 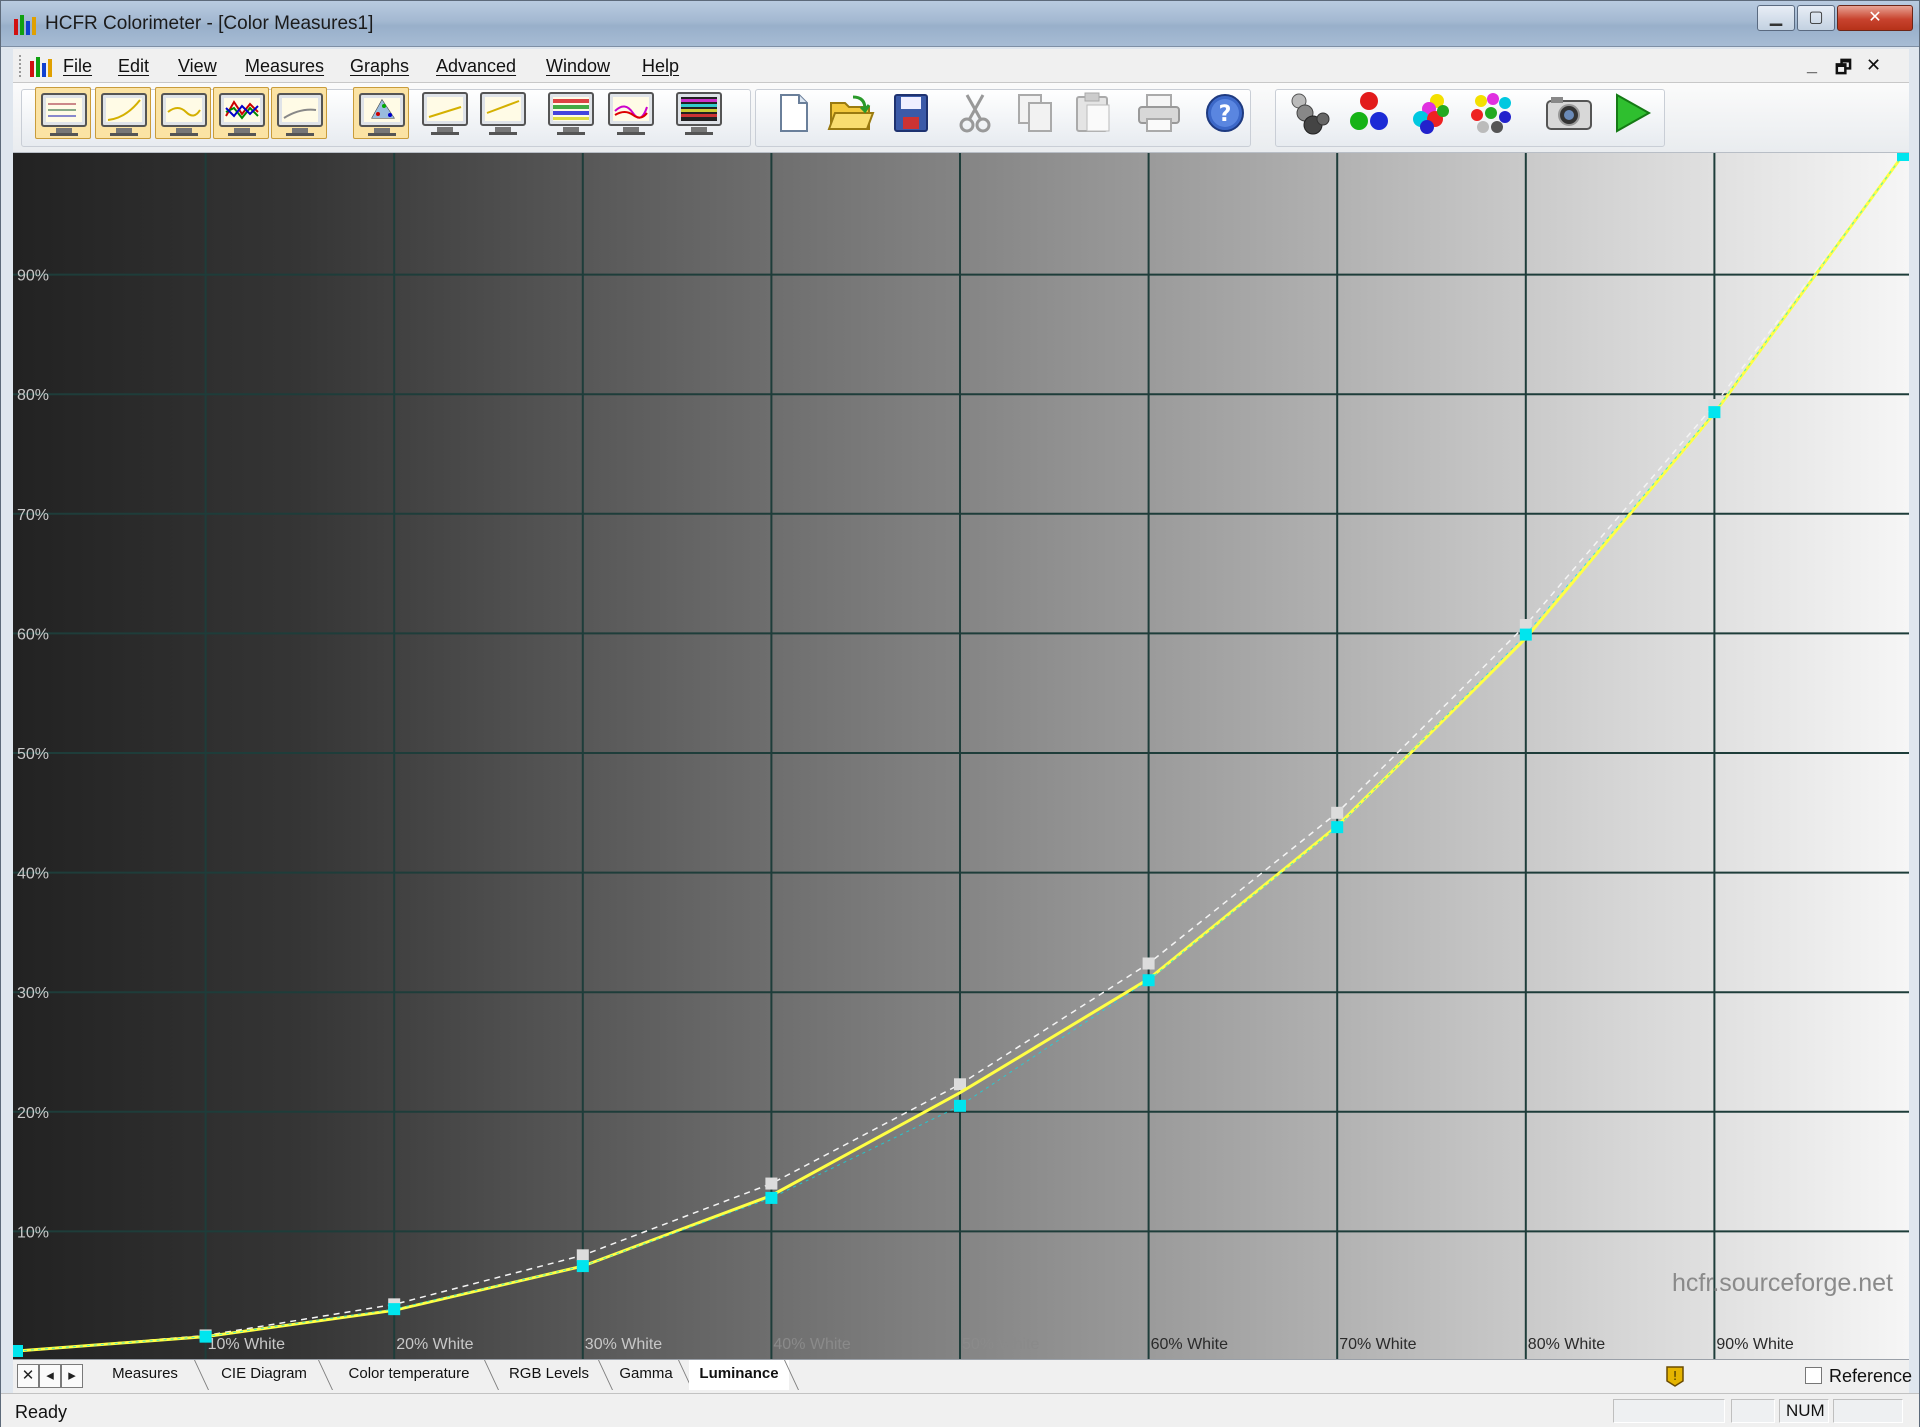 What do you see at coordinates (33, 1232) in the screenshot?
I see `y-tick-label: 10%` at bounding box center [33, 1232].